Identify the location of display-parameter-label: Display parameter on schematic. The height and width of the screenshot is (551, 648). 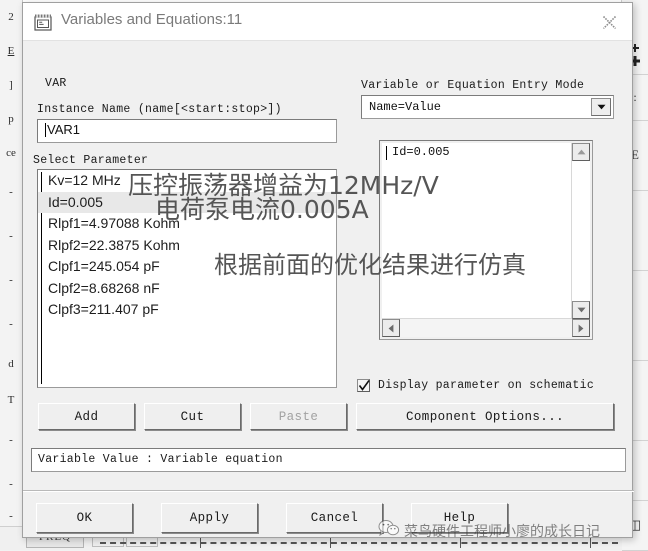
(486, 385).